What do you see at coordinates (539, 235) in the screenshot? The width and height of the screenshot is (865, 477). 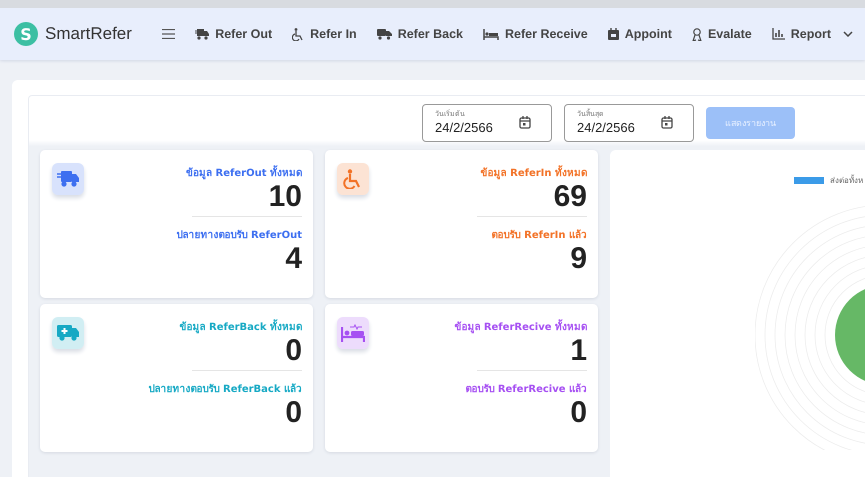 I see `stat-label: ตอบรับ ReferIn แล้ว` at bounding box center [539, 235].